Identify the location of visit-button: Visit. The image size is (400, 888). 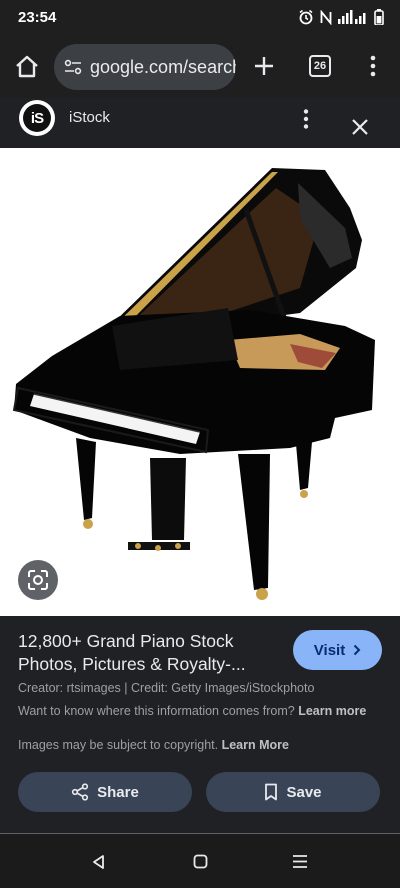
(337, 650).